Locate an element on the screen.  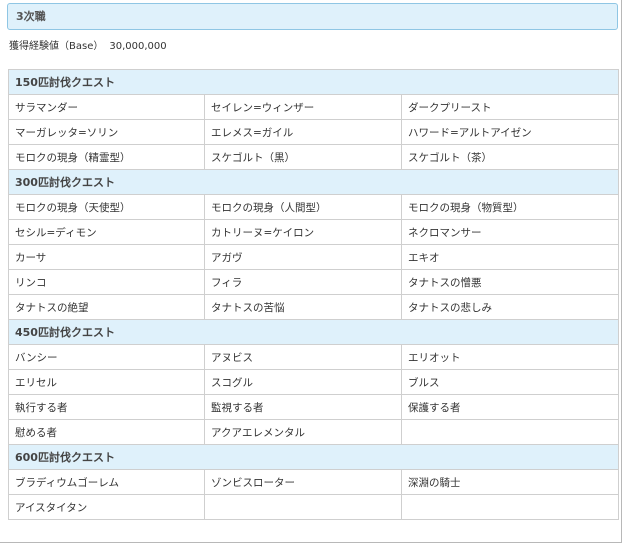
table-row: バンシー アヌビス エリオット is located at coordinates (313, 357).